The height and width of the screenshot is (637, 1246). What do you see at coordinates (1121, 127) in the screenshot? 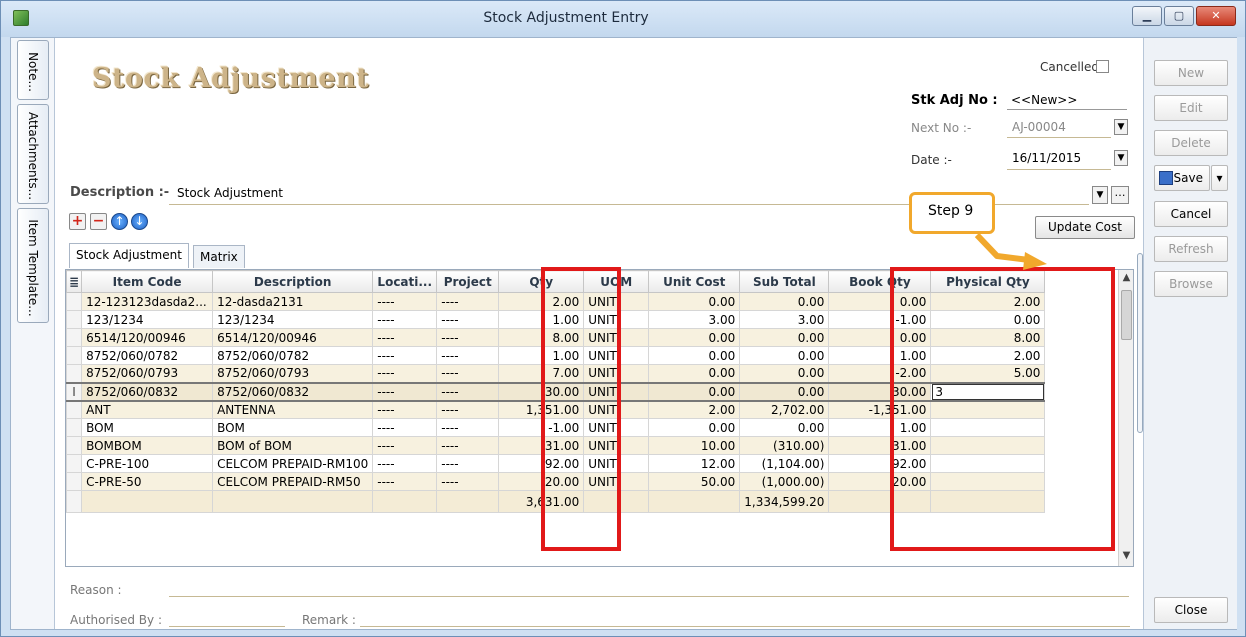
I see `next-no-dropdown-button: ▼` at bounding box center [1121, 127].